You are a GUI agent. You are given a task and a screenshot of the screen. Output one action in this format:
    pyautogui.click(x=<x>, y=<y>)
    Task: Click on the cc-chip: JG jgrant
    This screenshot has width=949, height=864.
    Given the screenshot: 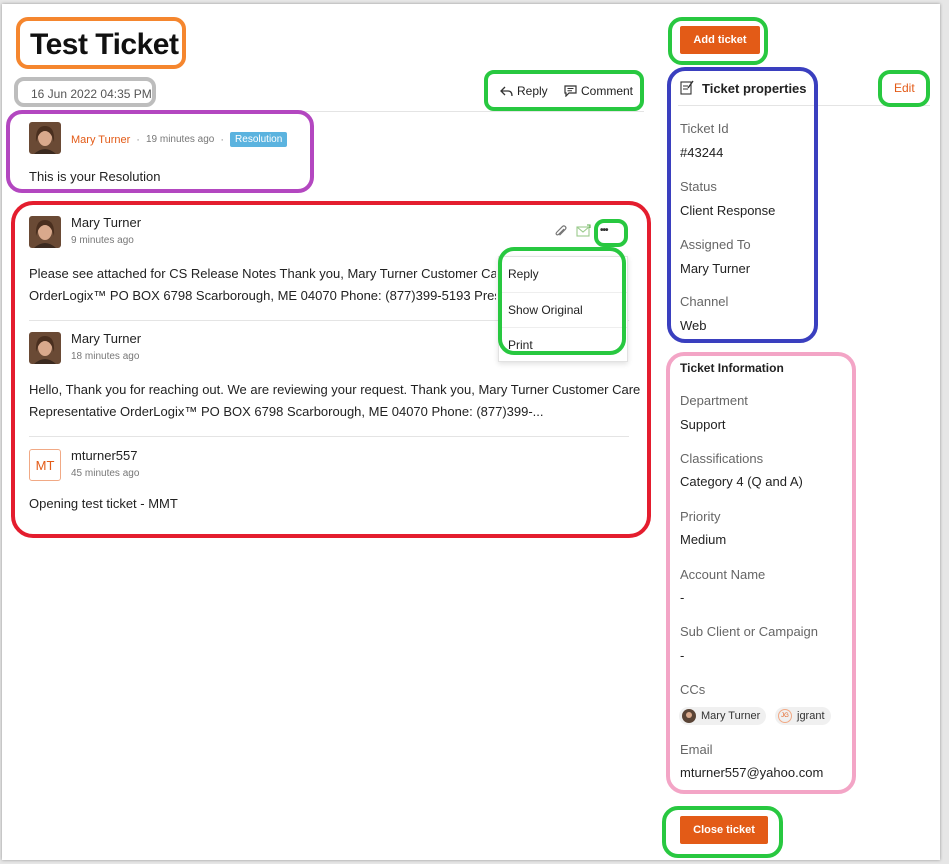 What is the action you would take?
    pyautogui.click(x=803, y=716)
    